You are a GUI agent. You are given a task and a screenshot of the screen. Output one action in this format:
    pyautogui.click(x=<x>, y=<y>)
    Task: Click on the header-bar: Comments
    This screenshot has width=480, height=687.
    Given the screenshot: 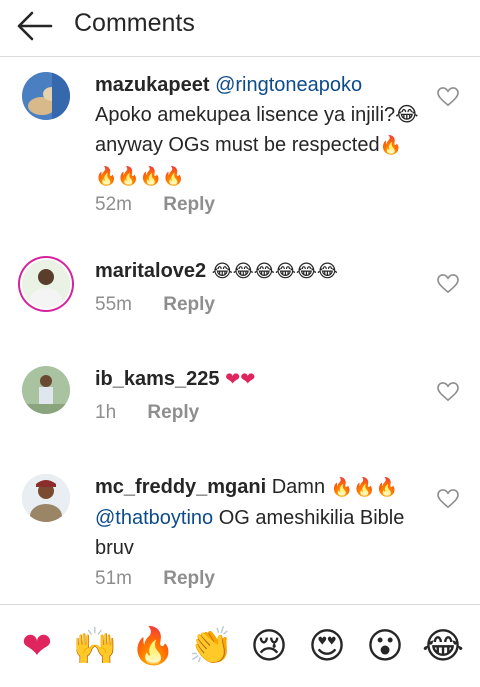 What is the action you would take?
    pyautogui.click(x=240, y=28)
    